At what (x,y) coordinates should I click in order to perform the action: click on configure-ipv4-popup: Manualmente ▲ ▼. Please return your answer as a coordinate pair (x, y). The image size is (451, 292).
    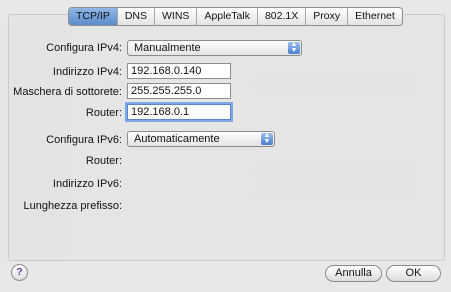
    Looking at the image, I should click on (214, 48).